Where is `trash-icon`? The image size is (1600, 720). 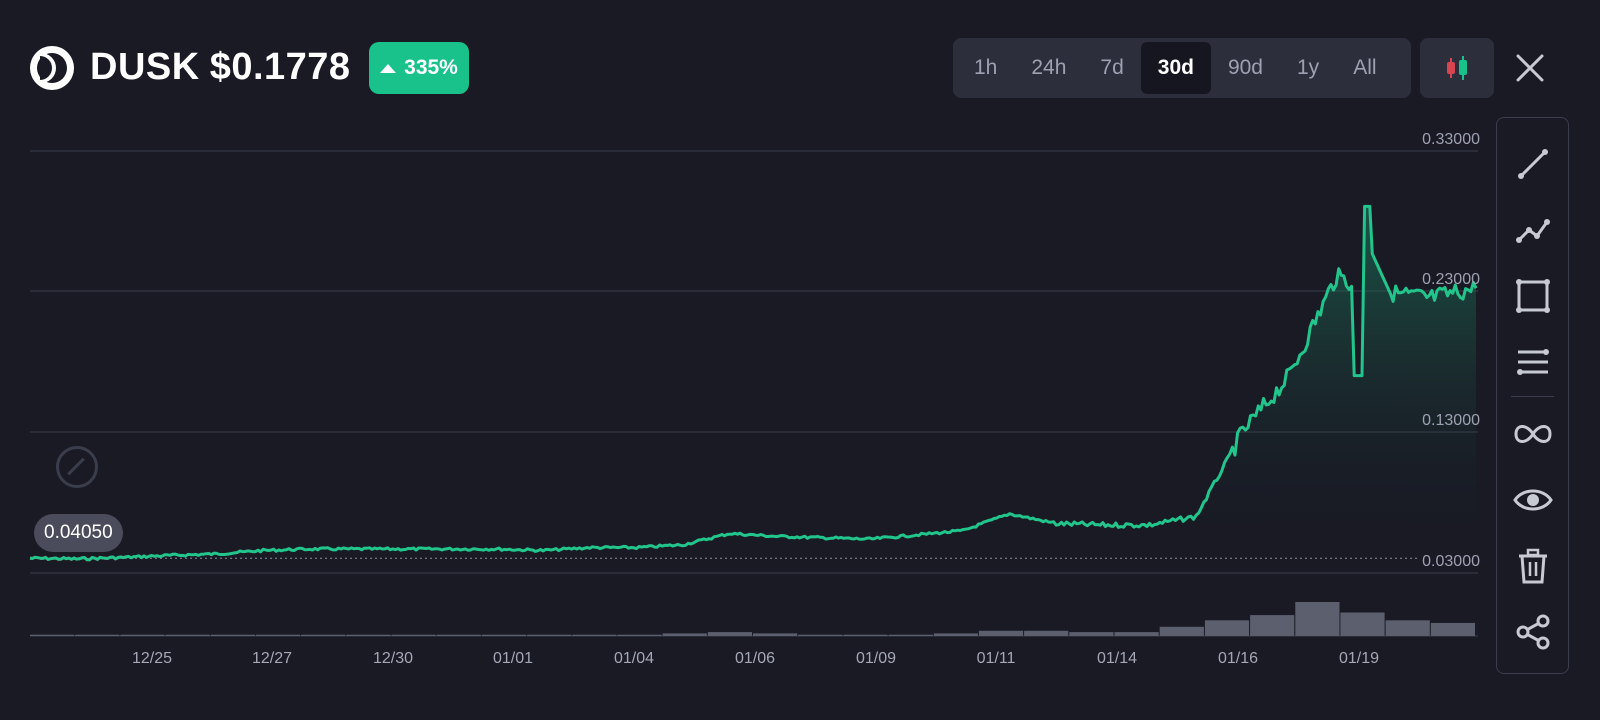
trash-icon is located at coordinates (1532, 566).